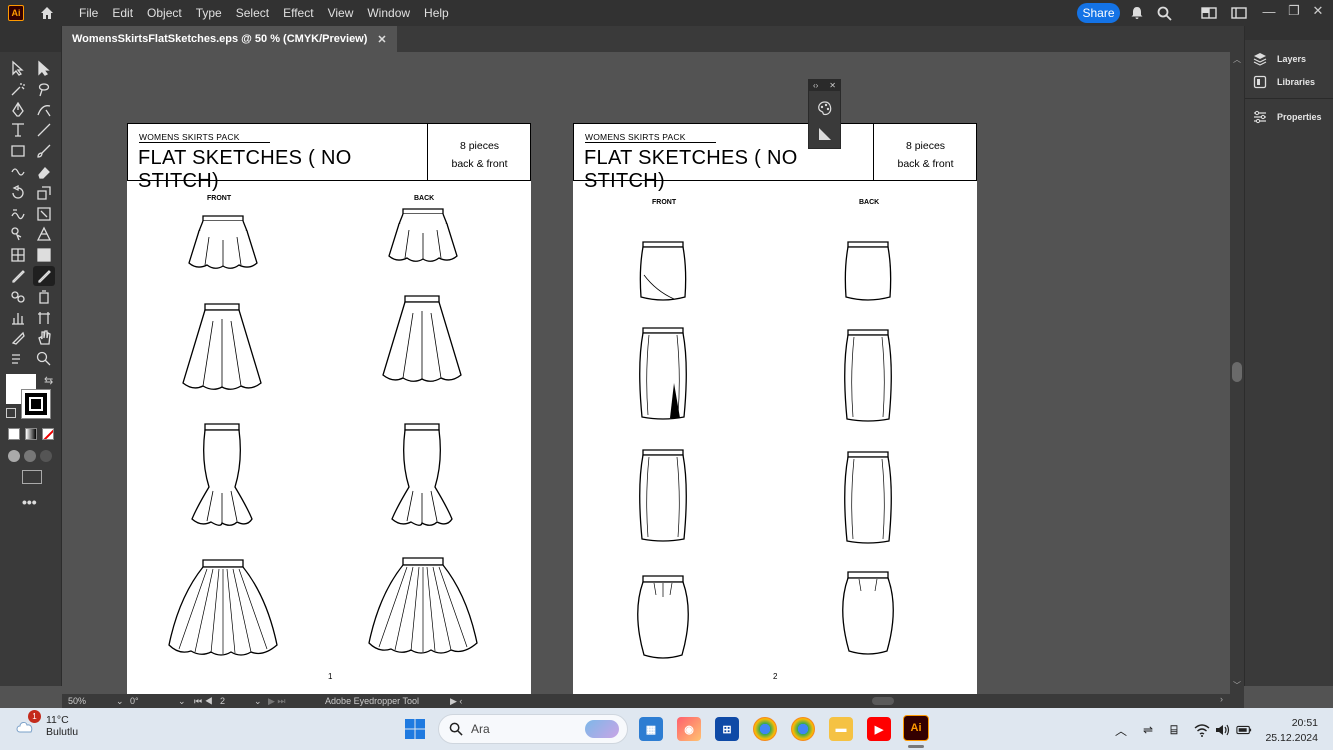 Image resolution: width=1333 pixels, height=750 pixels. What do you see at coordinates (1121, 730) in the screenshot?
I see `show-hidden-icons-icon: ︿` at bounding box center [1121, 730].